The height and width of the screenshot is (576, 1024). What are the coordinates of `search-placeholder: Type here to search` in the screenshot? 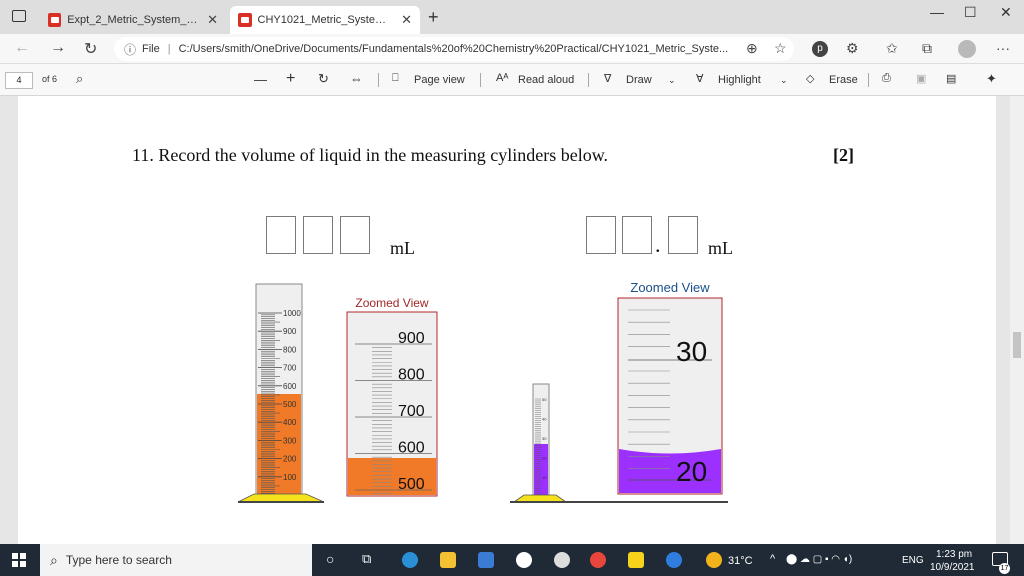 It's located at (118, 560).